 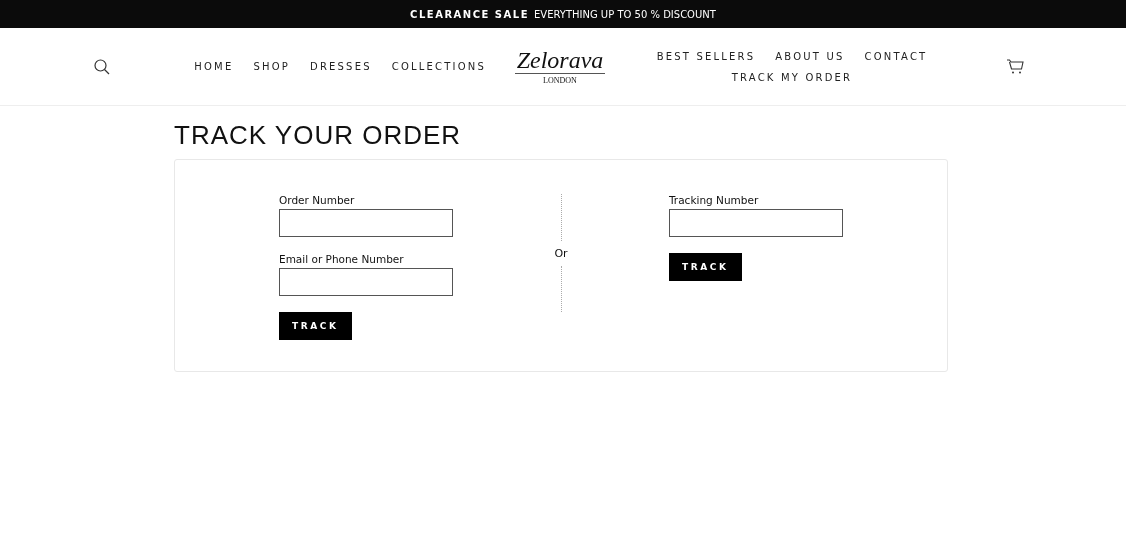 I want to click on page-title: TRACK YOUR ORDER, so click(x=318, y=135).